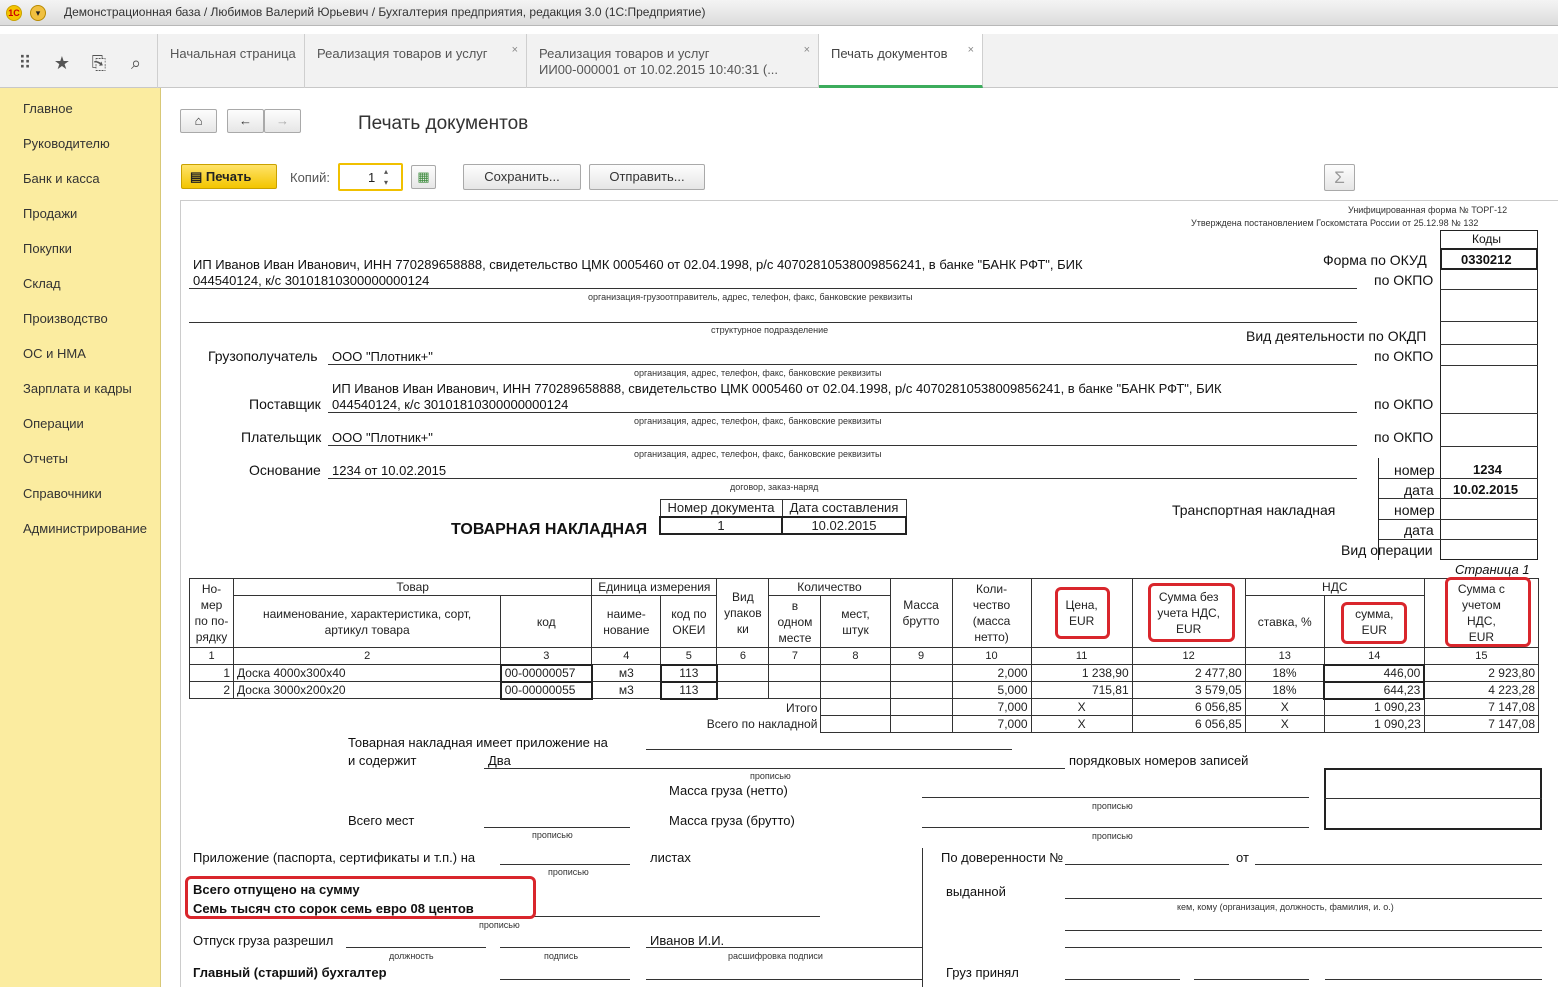  I want to click on doc-number: 1, so click(721, 525).